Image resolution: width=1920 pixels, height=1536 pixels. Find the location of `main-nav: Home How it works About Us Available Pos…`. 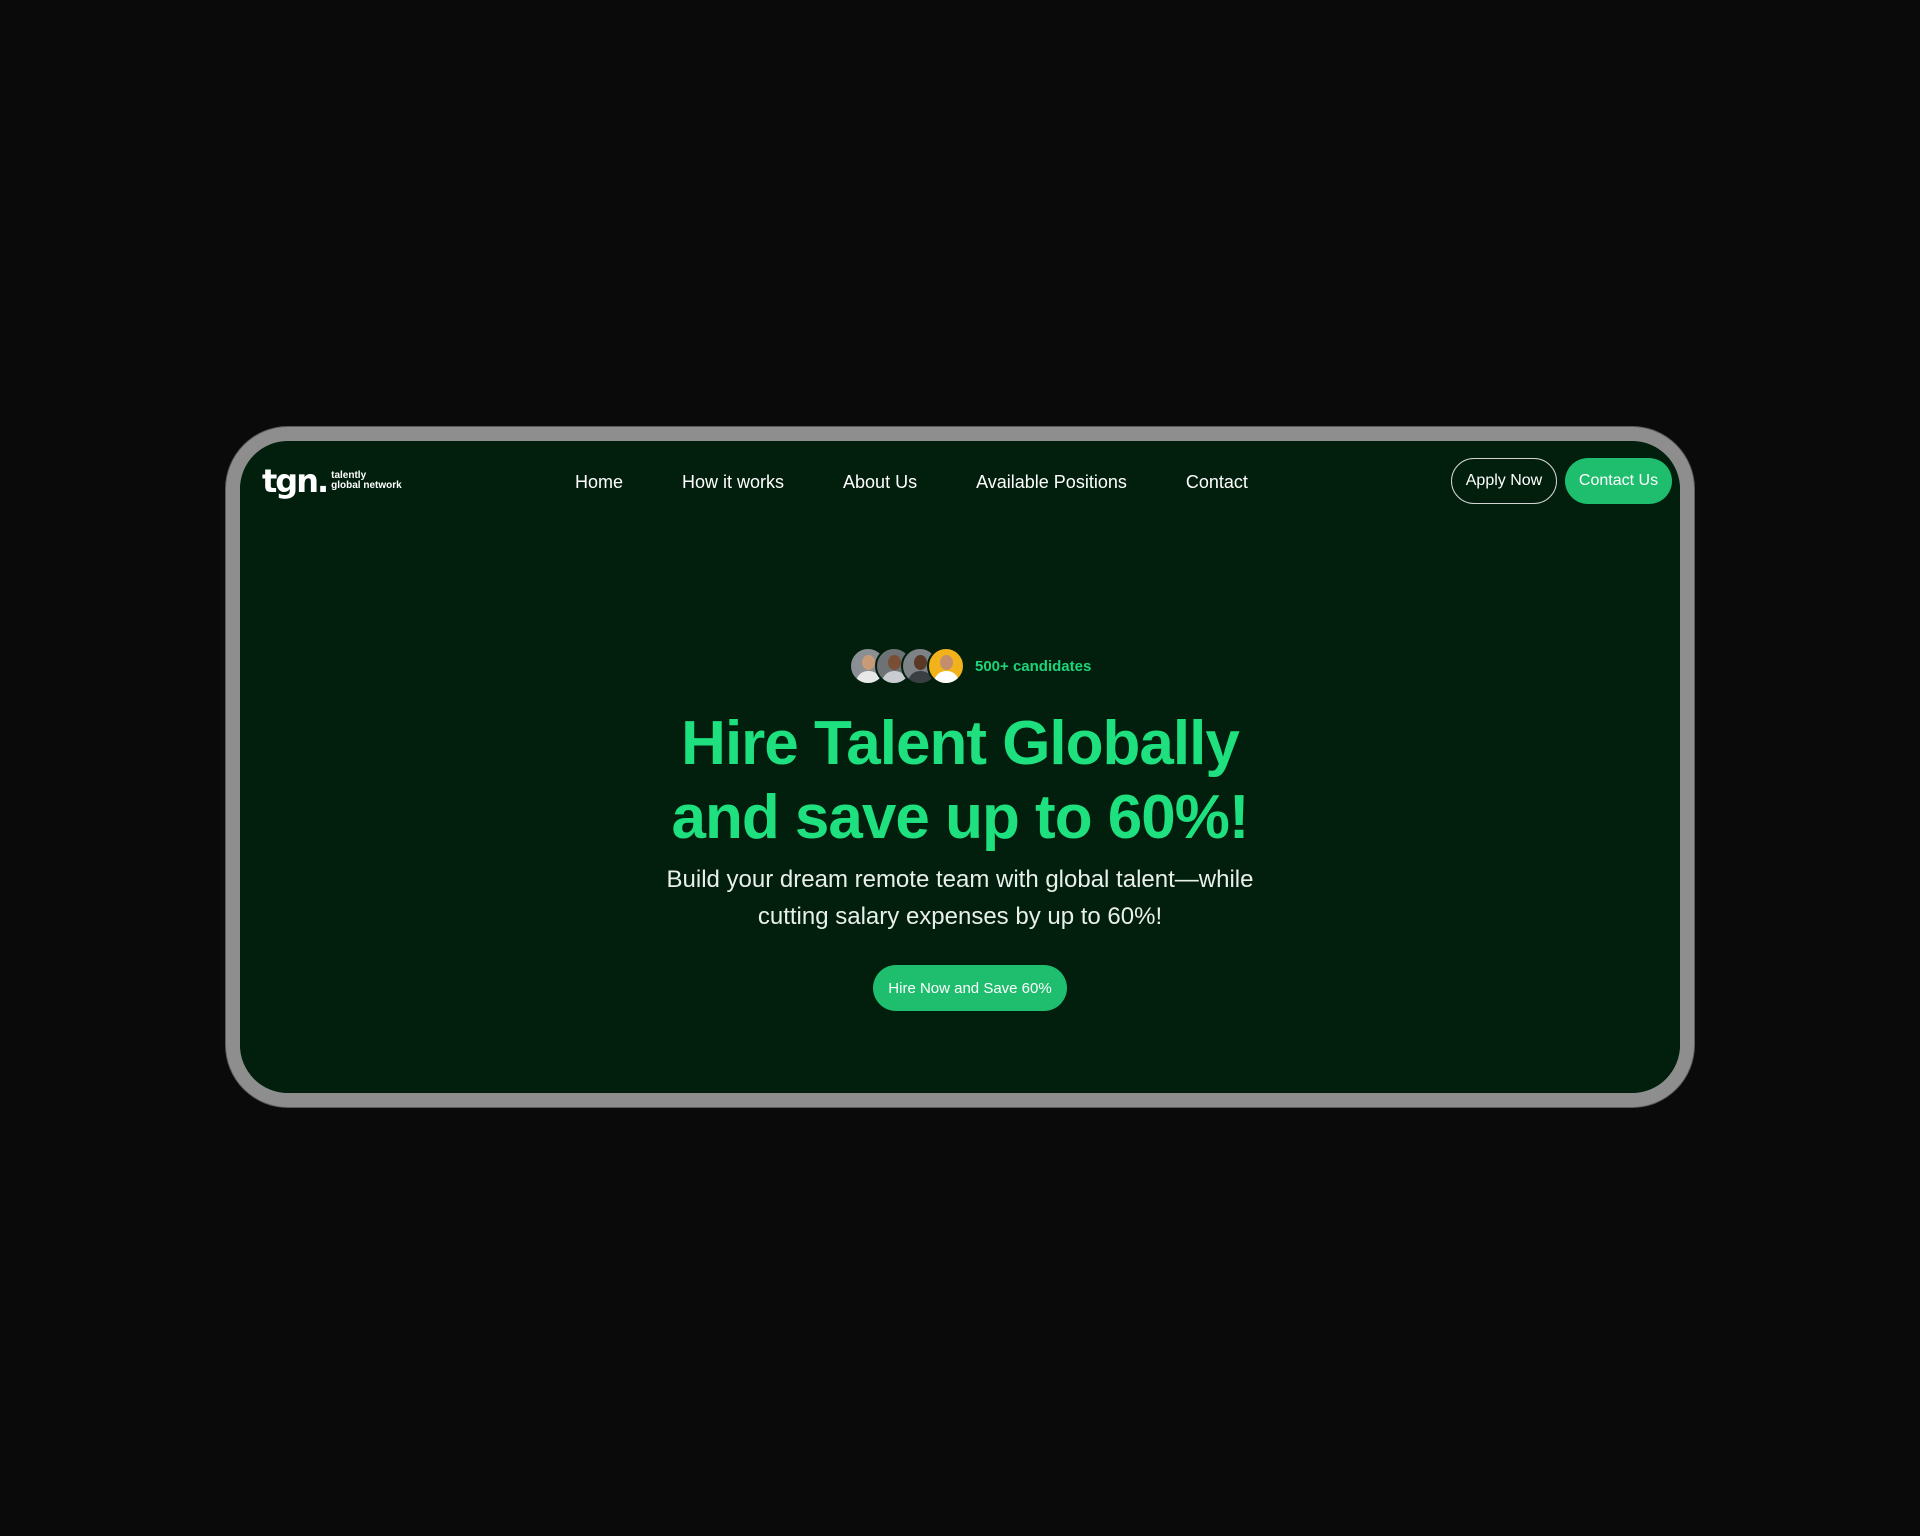

main-nav: Home How it works About Us Available Pos… is located at coordinates (911, 482).